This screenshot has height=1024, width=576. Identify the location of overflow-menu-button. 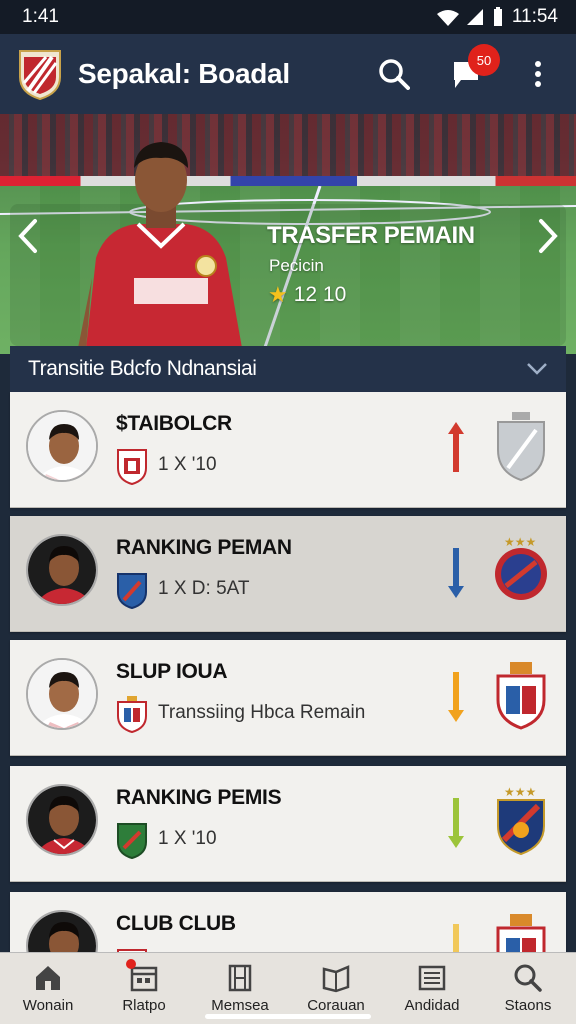
(538, 74).